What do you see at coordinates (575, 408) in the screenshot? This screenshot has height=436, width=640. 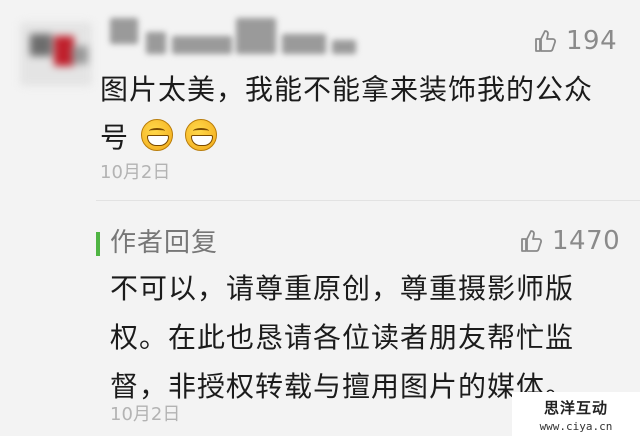 I see `watermark-brand: 思洋互动` at bounding box center [575, 408].